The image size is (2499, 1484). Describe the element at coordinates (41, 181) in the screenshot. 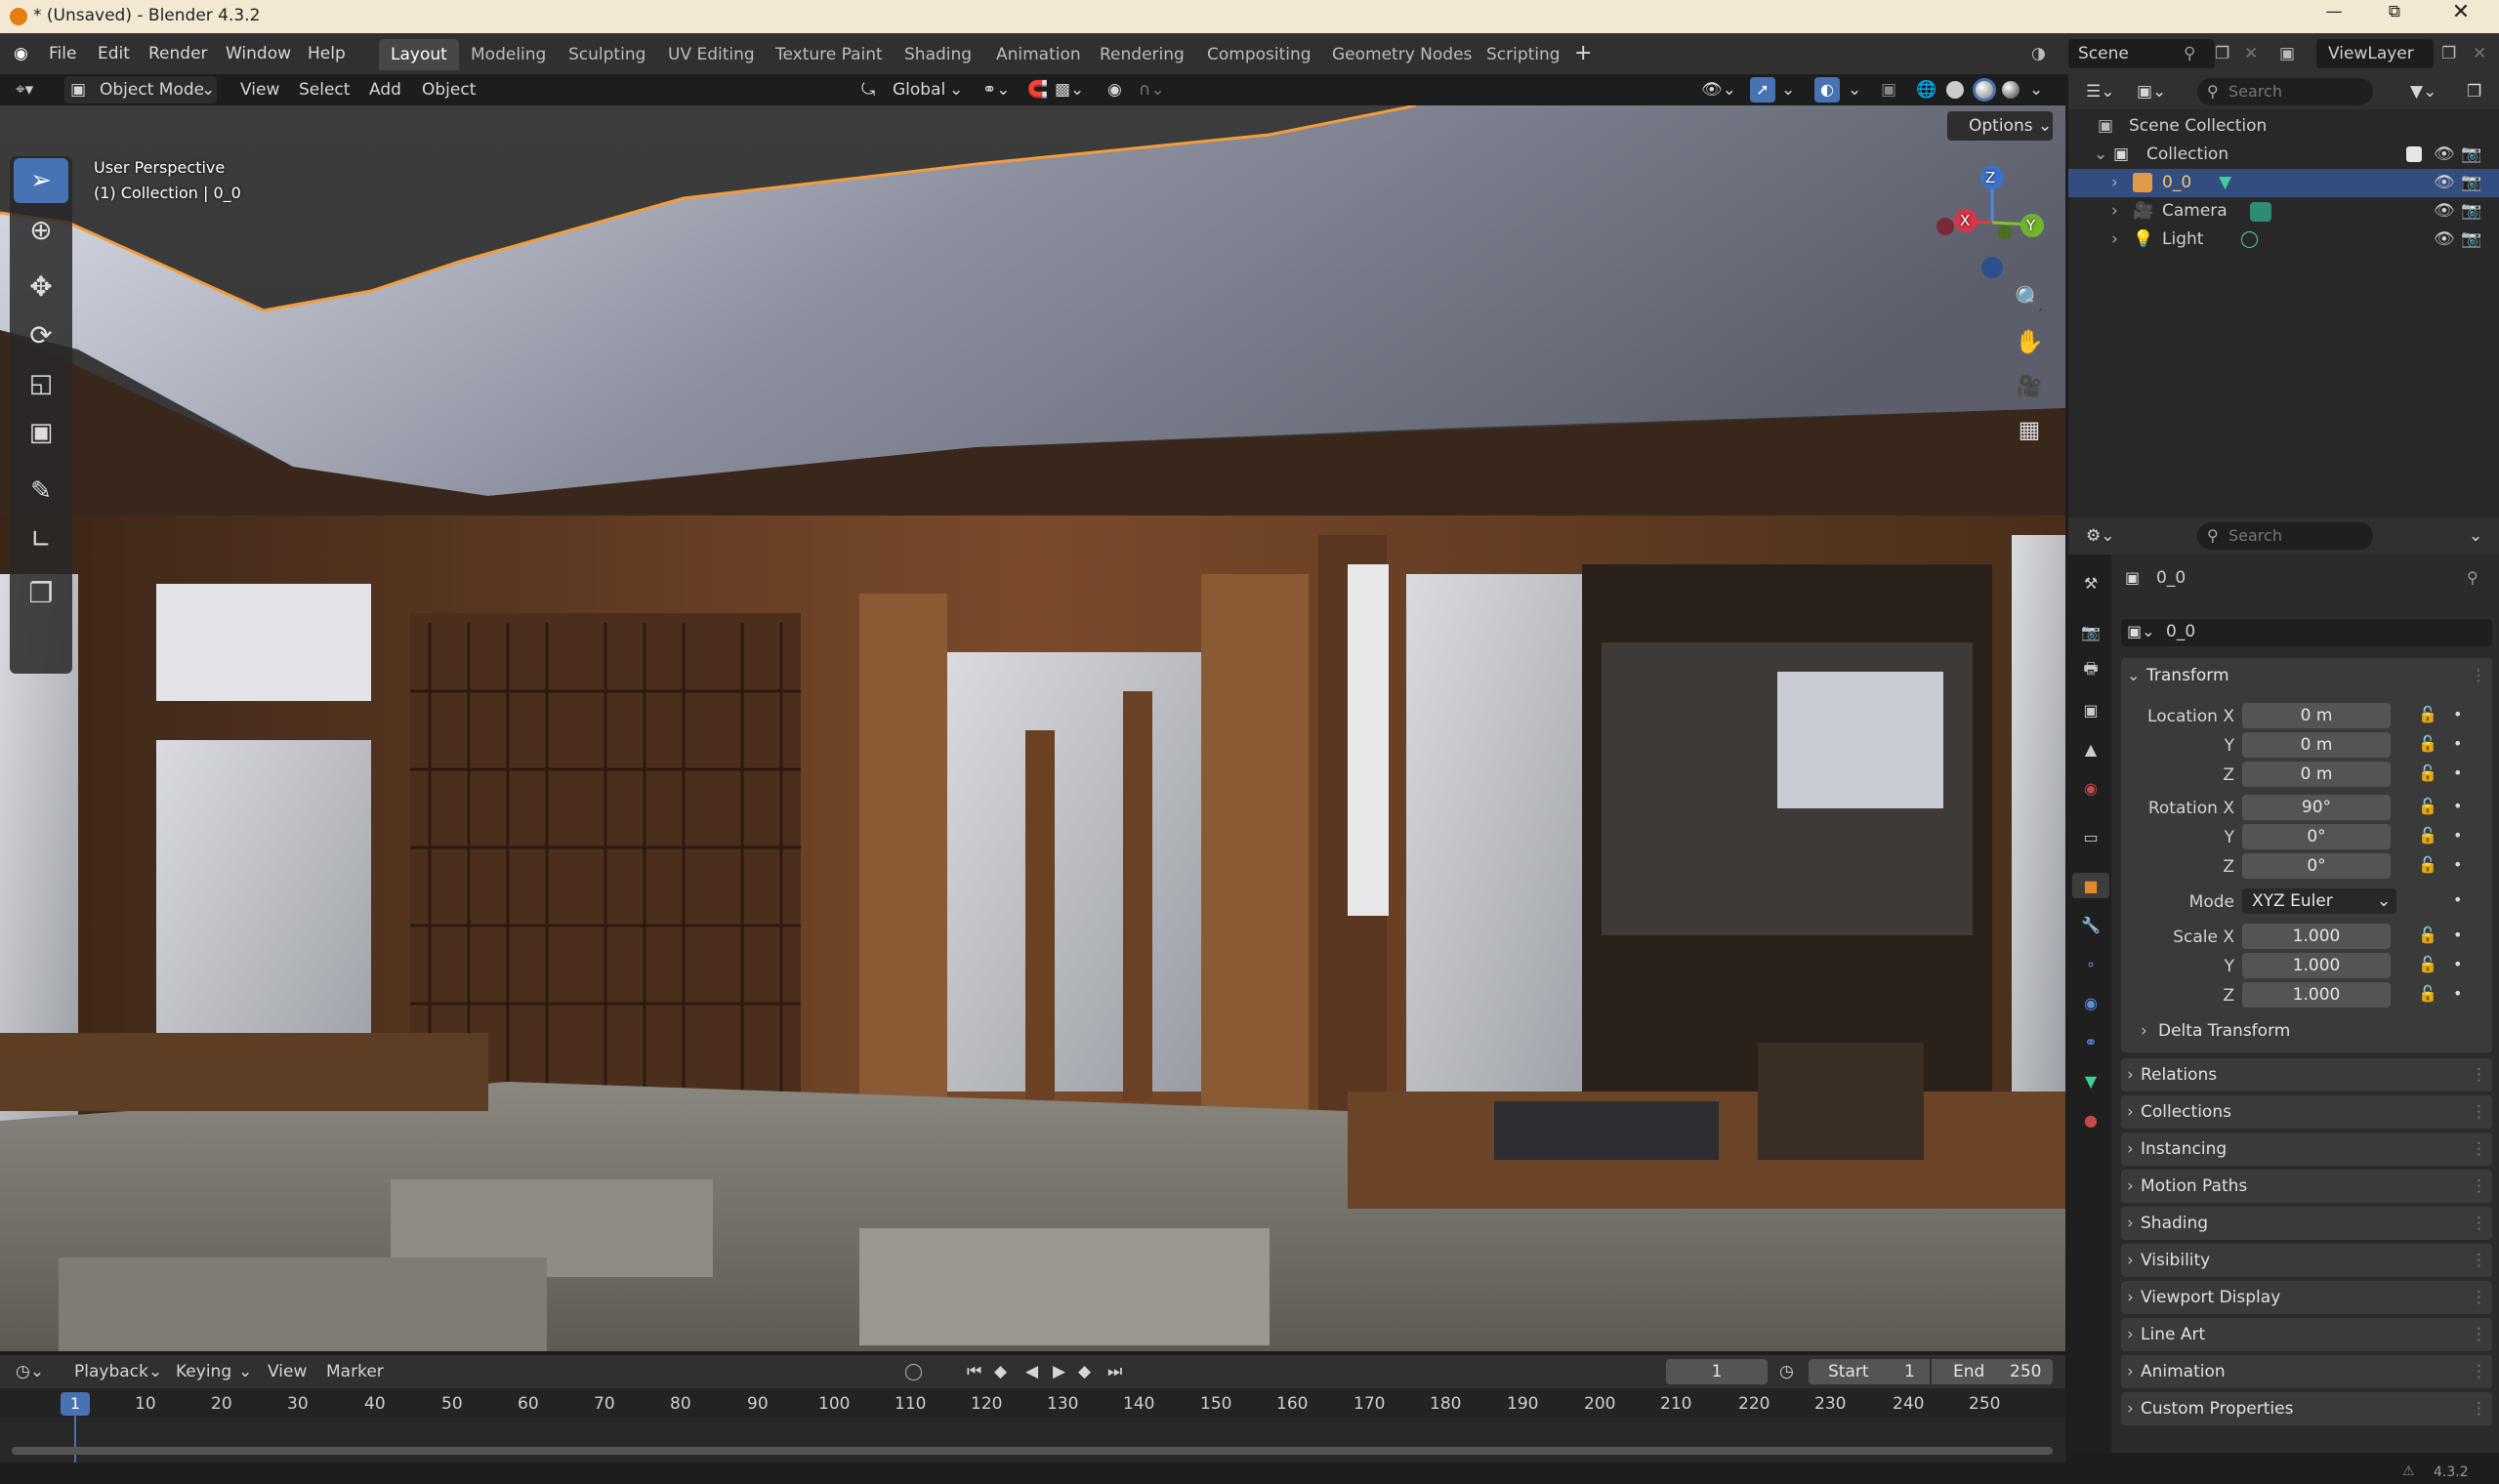

I see `select-box-tool: ➢` at that location.